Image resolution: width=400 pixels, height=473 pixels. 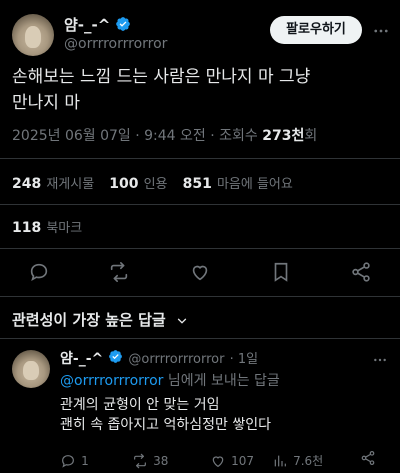 What do you see at coordinates (308, 461) in the screenshot?
I see `reply-views-count: 7.6천` at bounding box center [308, 461].